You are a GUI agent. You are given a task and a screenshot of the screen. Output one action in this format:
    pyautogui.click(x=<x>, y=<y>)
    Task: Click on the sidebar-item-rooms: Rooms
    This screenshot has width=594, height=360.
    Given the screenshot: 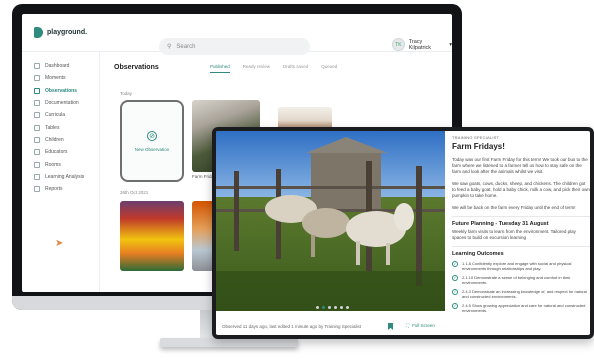 What is the action you would take?
    pyautogui.click(x=60, y=164)
    